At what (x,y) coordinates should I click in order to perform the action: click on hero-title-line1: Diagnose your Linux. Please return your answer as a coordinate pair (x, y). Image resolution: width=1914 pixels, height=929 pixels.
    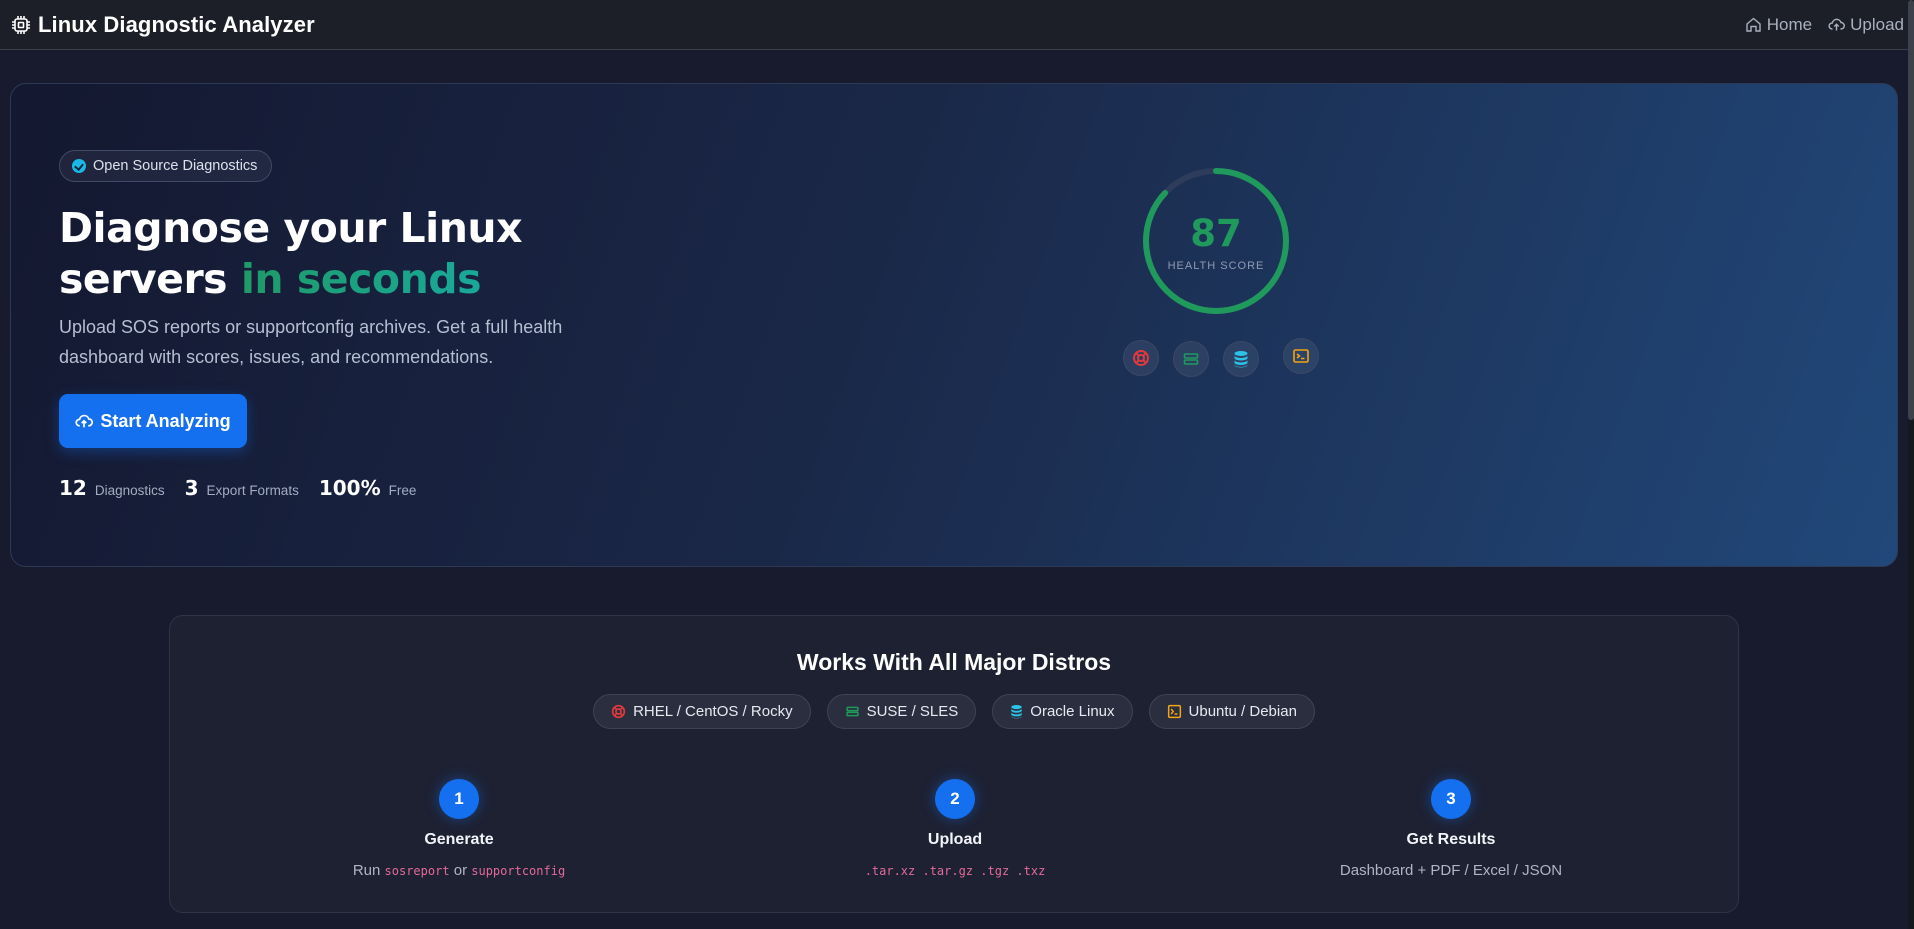
    Looking at the image, I should click on (291, 228).